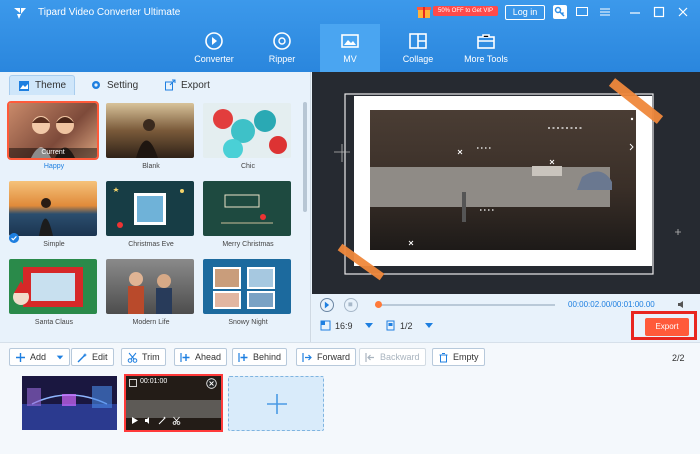 The image size is (700, 454). I want to click on page-icon, so click(390, 325).